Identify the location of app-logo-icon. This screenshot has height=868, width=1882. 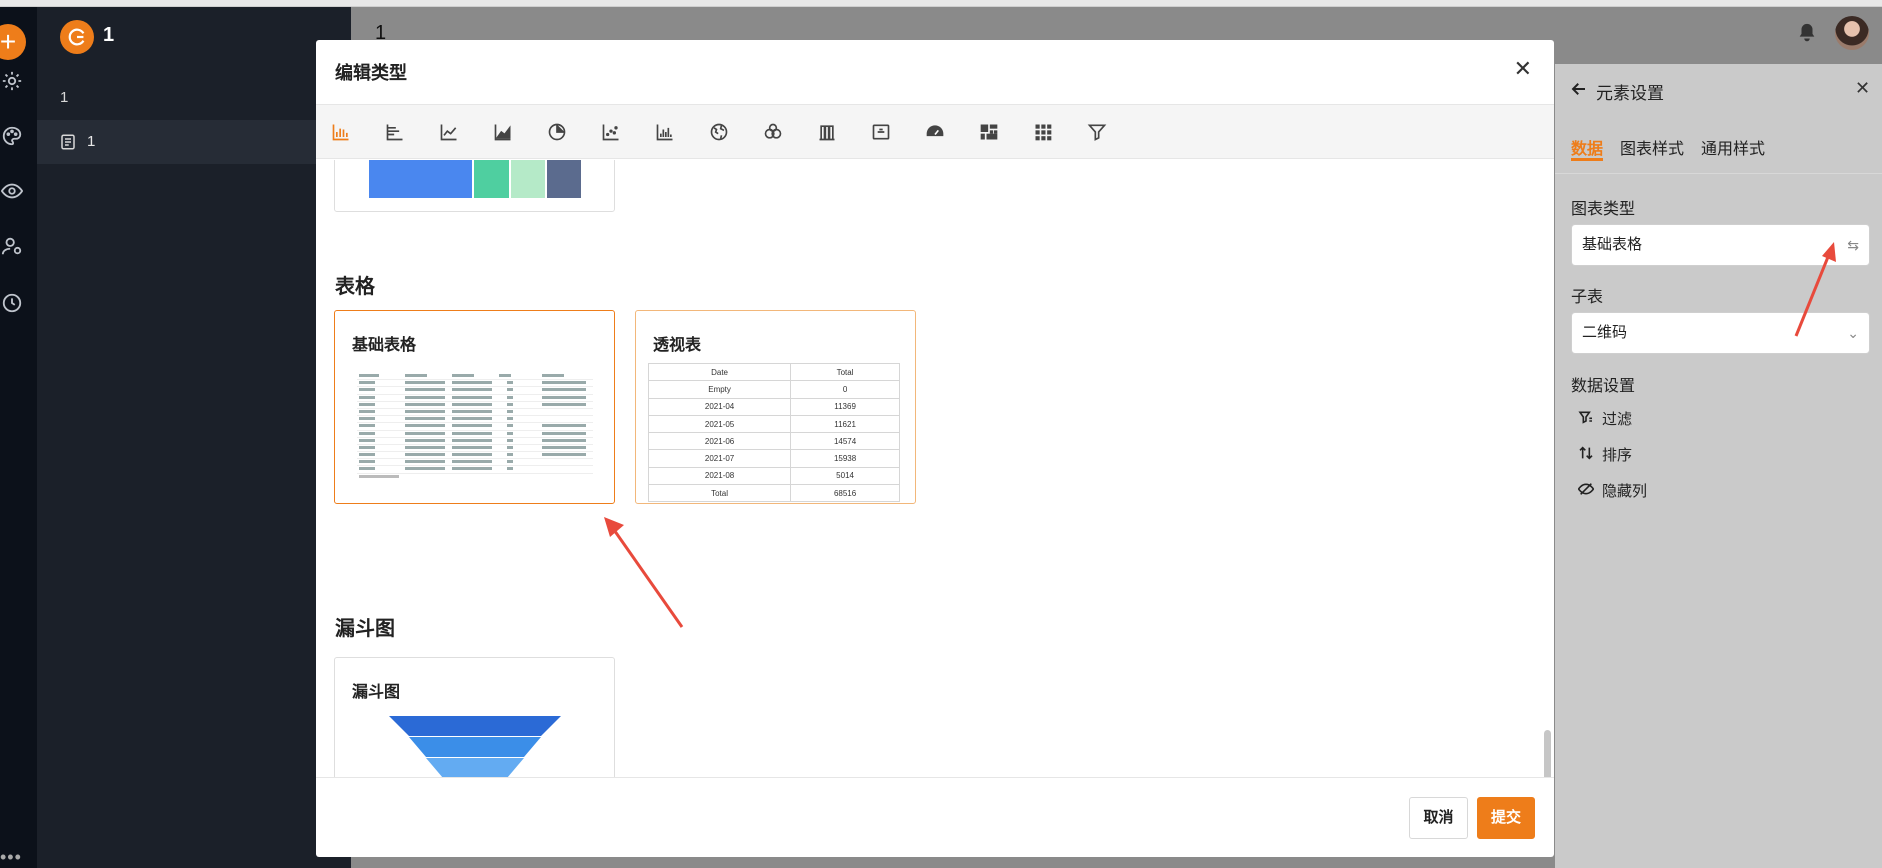
(77, 37).